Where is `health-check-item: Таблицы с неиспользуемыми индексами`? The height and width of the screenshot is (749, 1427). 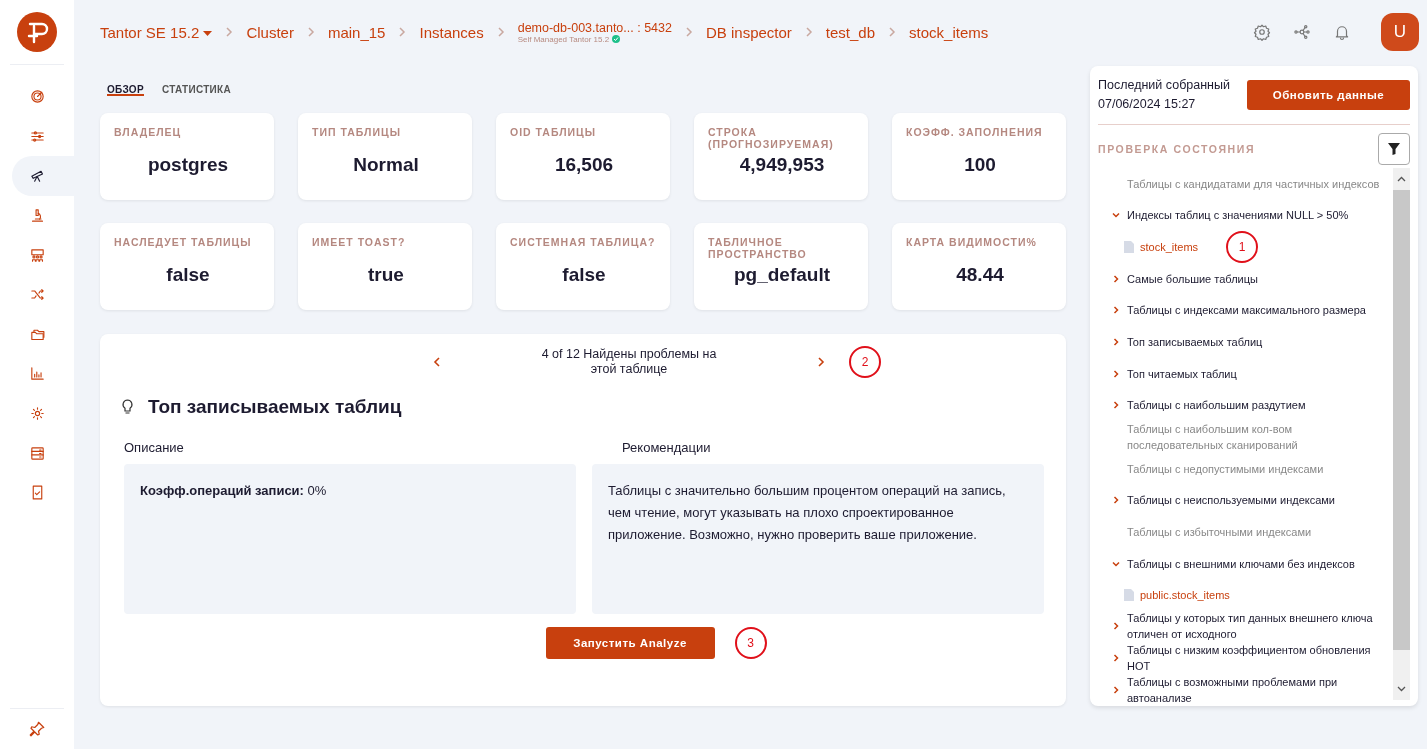
health-check-item: Таблицы с неиспользуемыми индексами is located at coordinates (1233, 500).